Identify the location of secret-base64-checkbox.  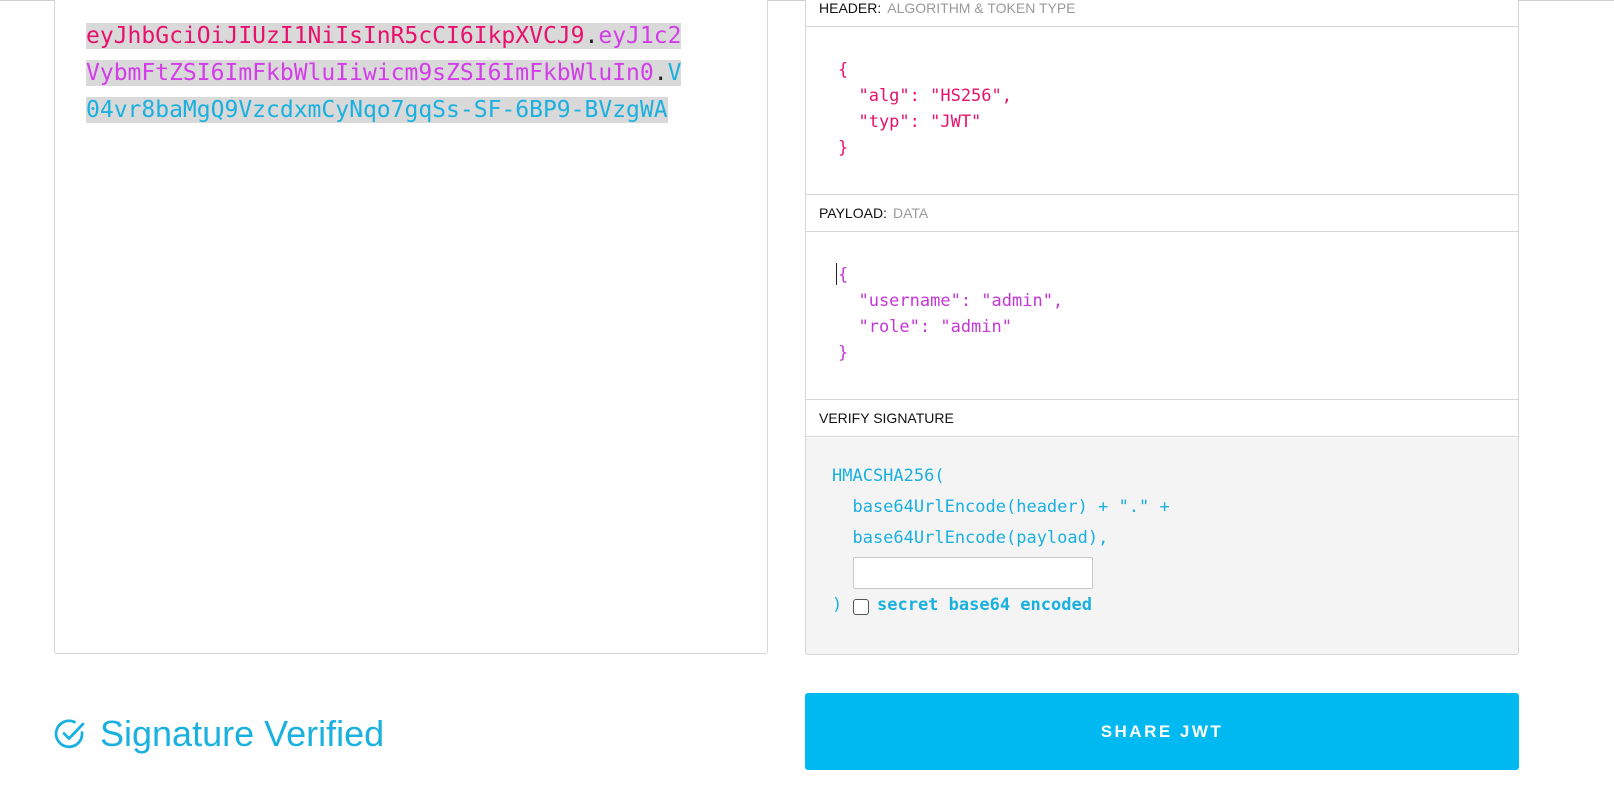
(861, 607).